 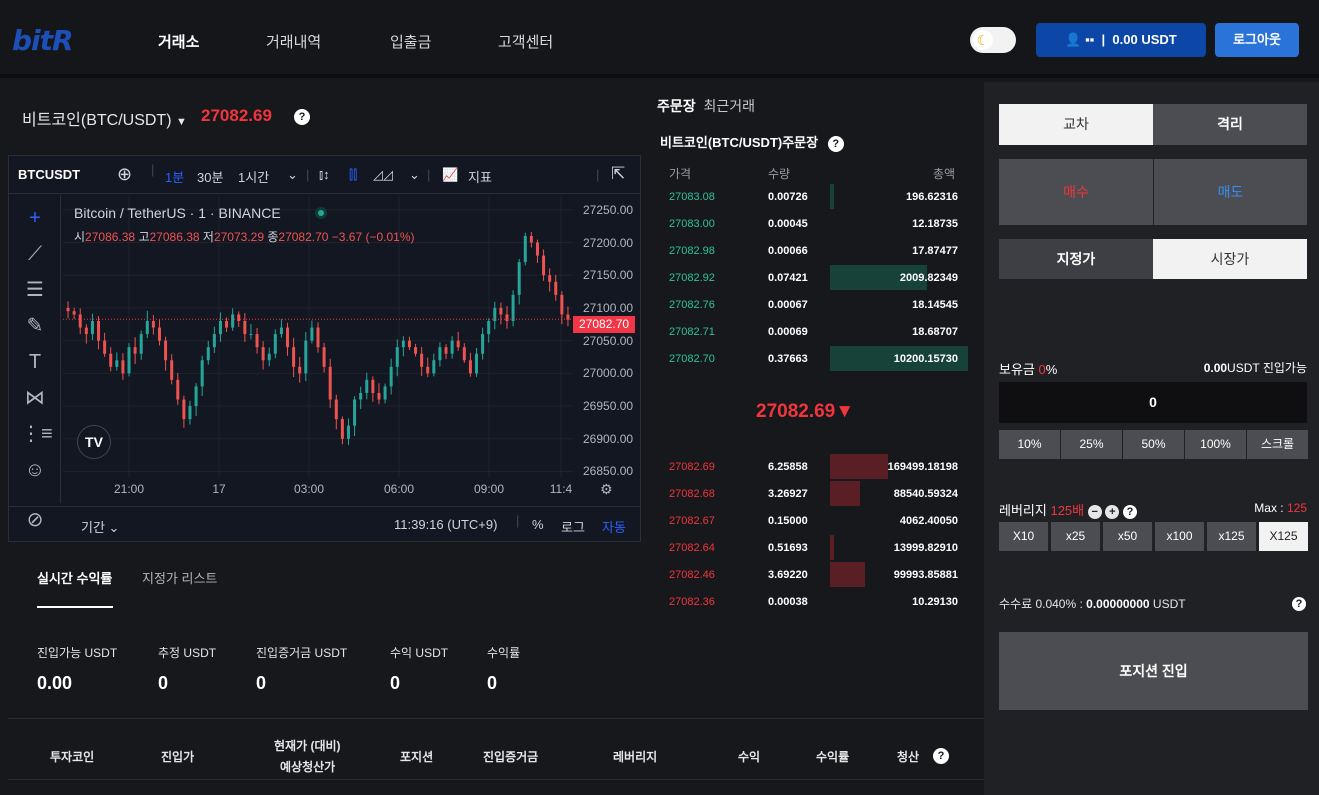 What do you see at coordinates (814, 358) in the screenshot?
I see `ask-row: 27082.70 0.37663 10200.15730` at bounding box center [814, 358].